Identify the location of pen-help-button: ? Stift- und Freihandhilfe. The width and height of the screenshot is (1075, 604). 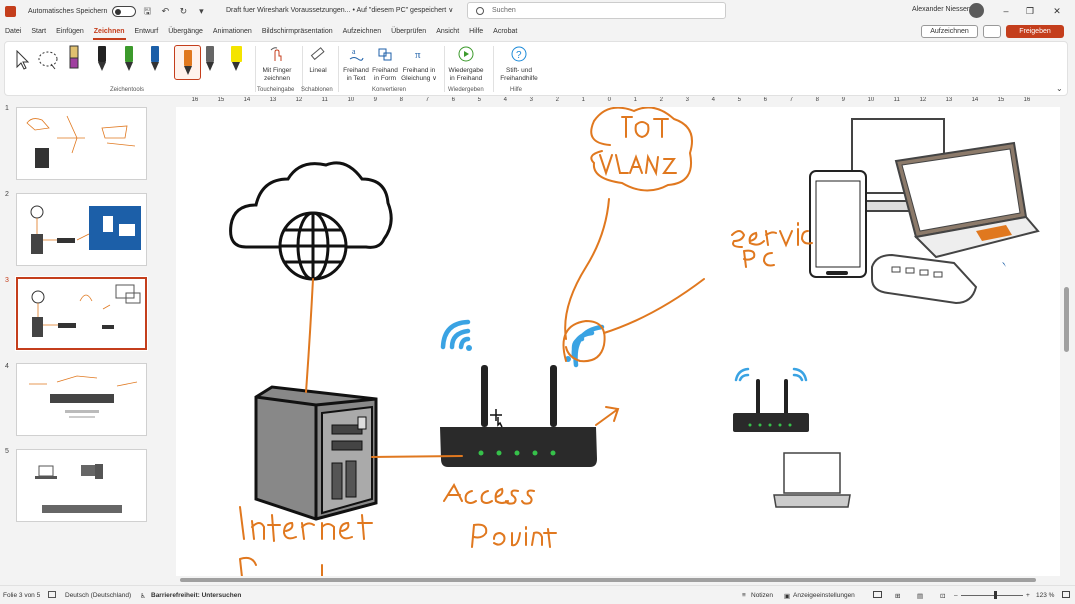
(519, 64).